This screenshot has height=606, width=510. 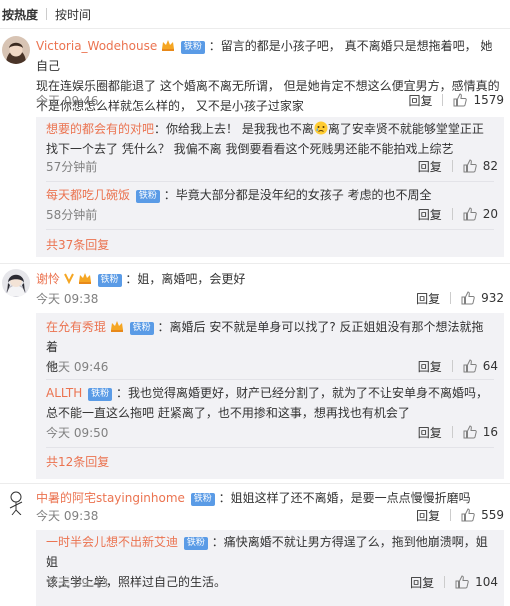 I want to click on sort-by-time: 按时间, so click(x=73, y=14).